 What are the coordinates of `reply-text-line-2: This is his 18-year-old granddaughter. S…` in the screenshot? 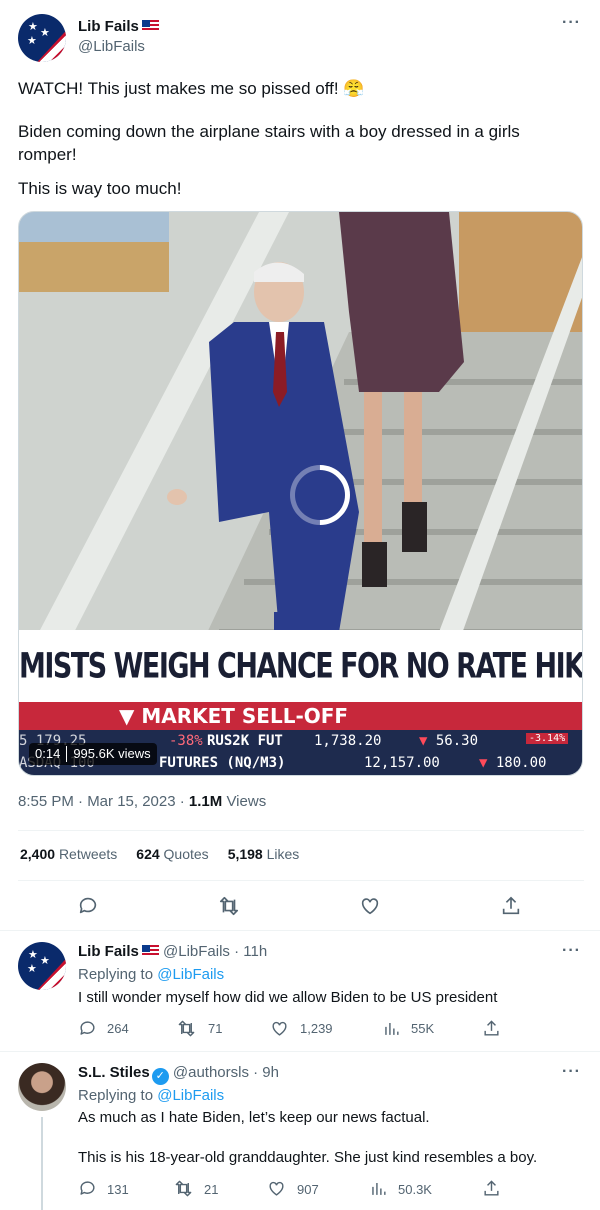 It's located at (308, 1157).